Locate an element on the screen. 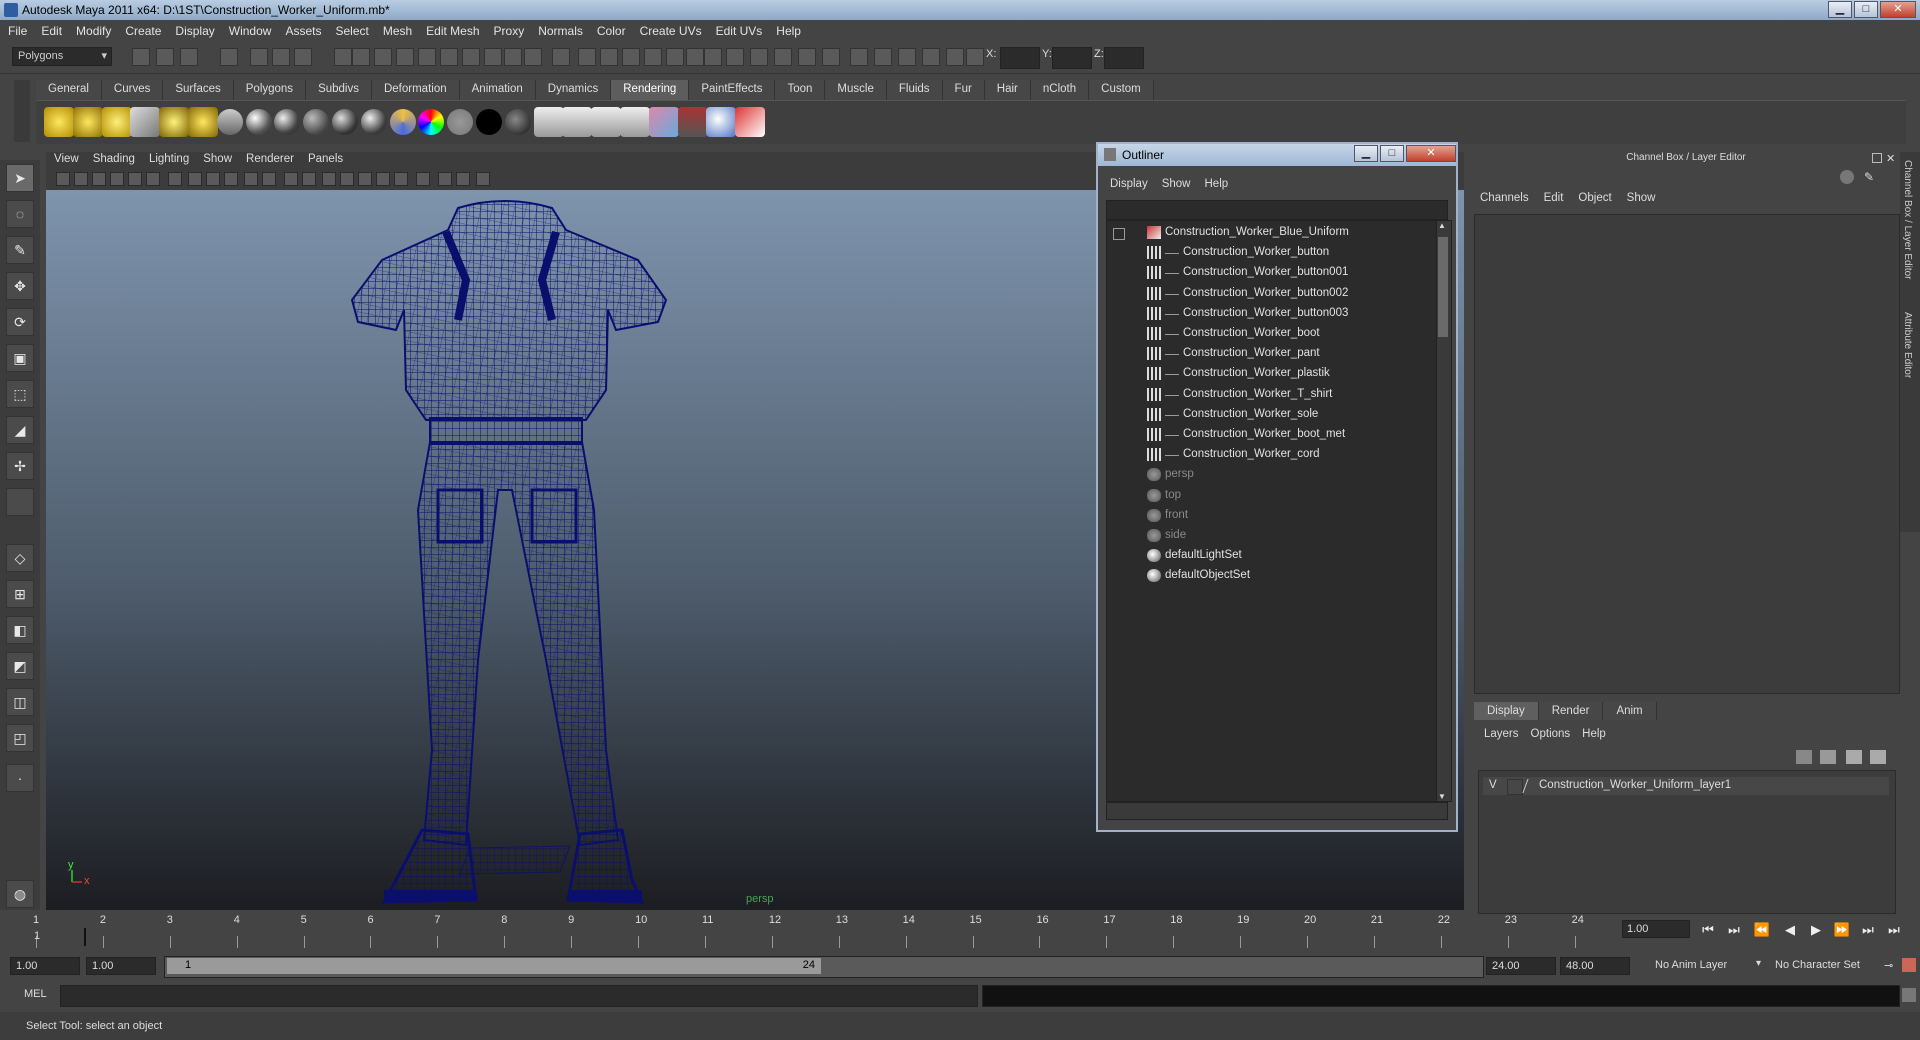 The image size is (1920, 1040). channel-box-menu-edit: Edit is located at coordinates (1554, 198).